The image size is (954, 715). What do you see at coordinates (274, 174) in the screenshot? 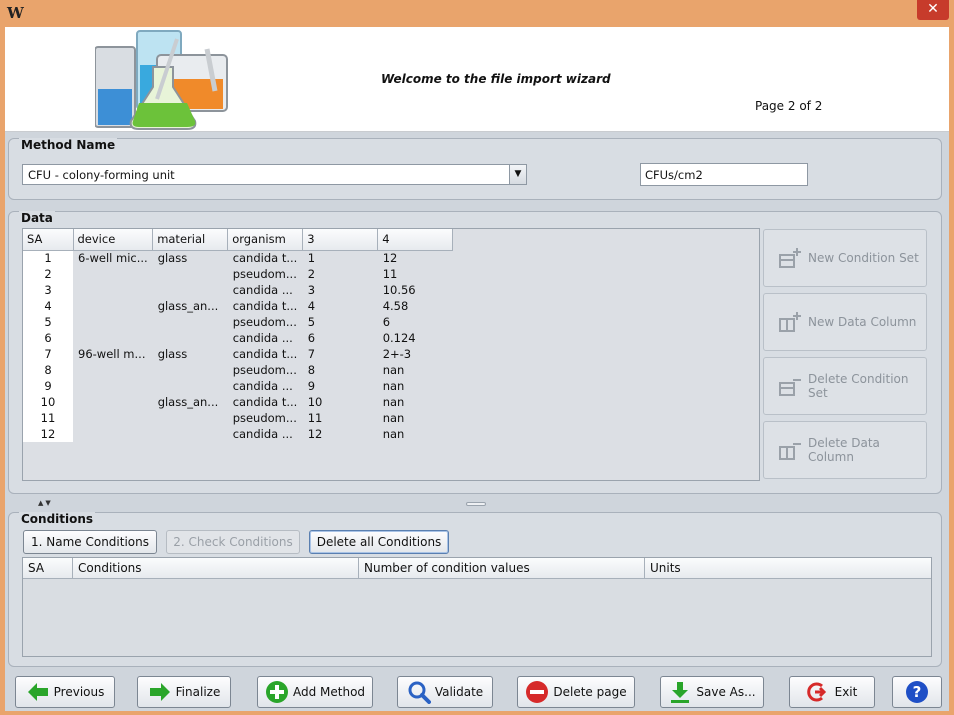
I see `method-select: CFU - colony-forming unit ▼` at bounding box center [274, 174].